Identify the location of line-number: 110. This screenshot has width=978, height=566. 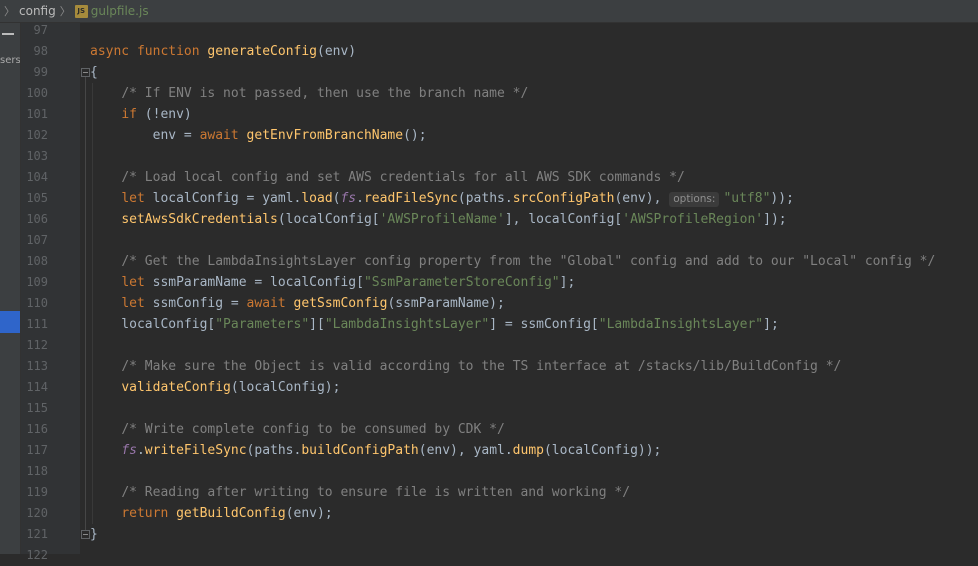
(37, 303).